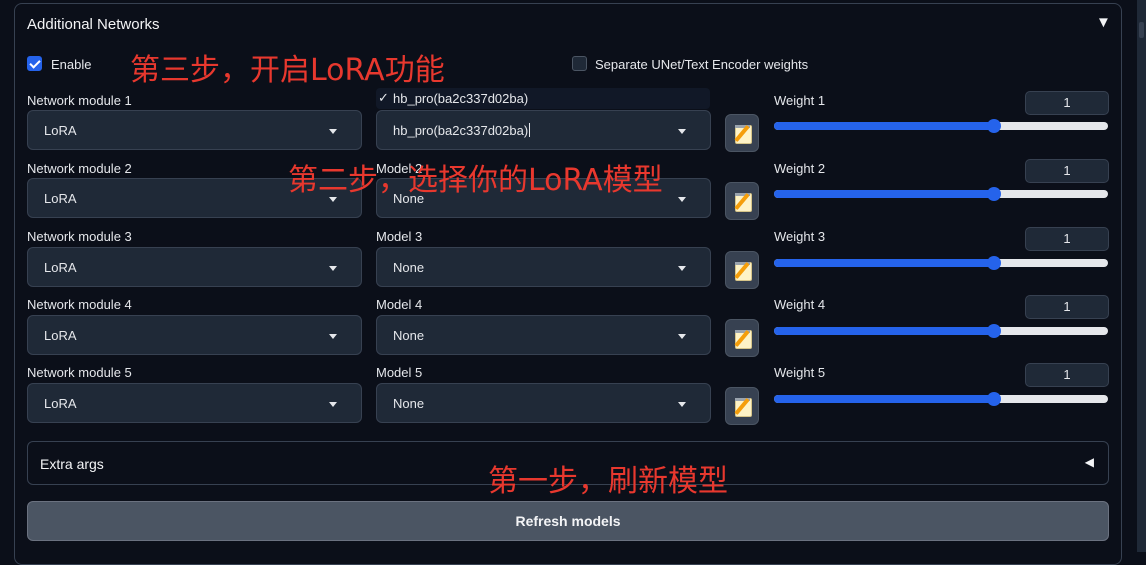 This screenshot has height=565, width=1146. I want to click on option-label: hb_pro(ba2c337d02ba), so click(461, 98).